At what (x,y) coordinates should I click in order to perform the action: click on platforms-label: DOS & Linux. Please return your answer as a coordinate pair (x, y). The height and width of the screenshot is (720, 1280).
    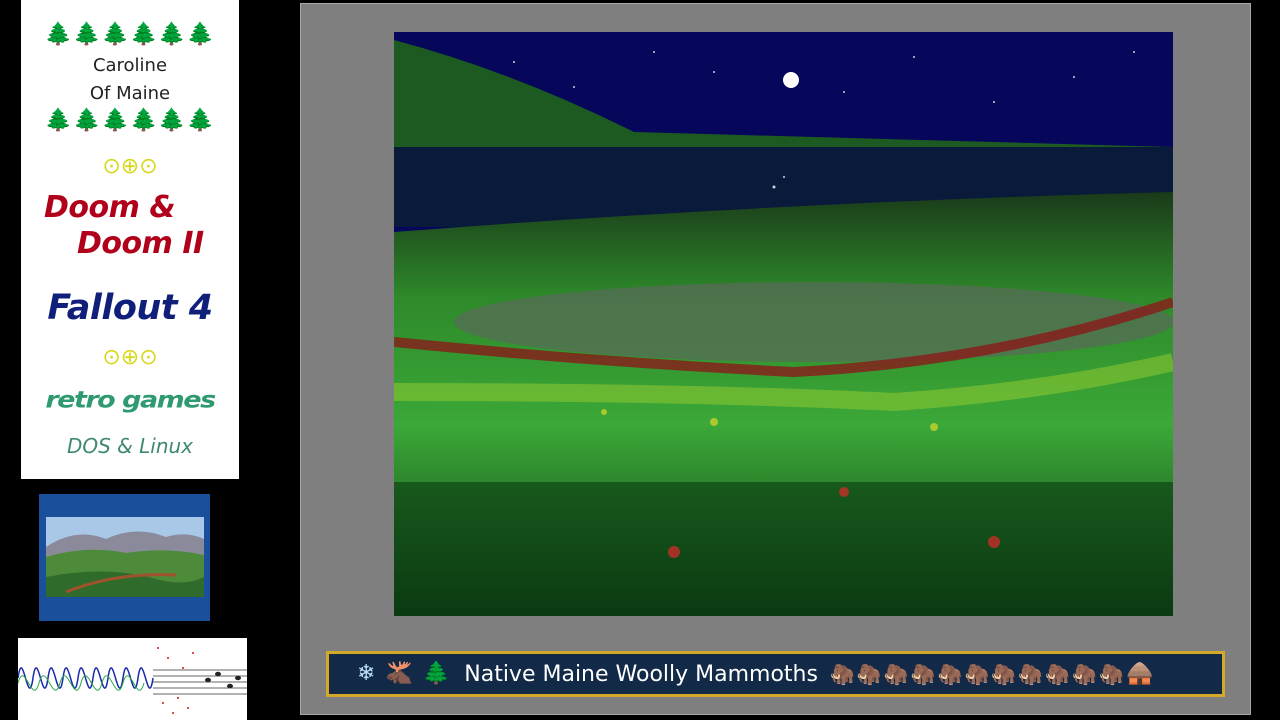
    Looking at the image, I should click on (130, 446).